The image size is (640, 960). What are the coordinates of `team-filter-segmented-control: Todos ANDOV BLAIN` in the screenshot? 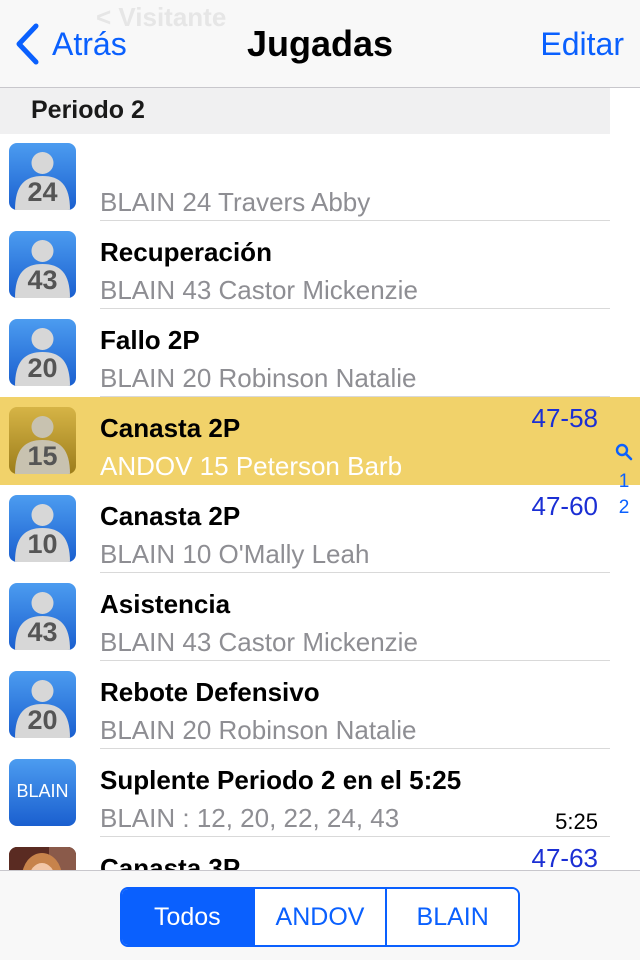 It's located at (320, 917).